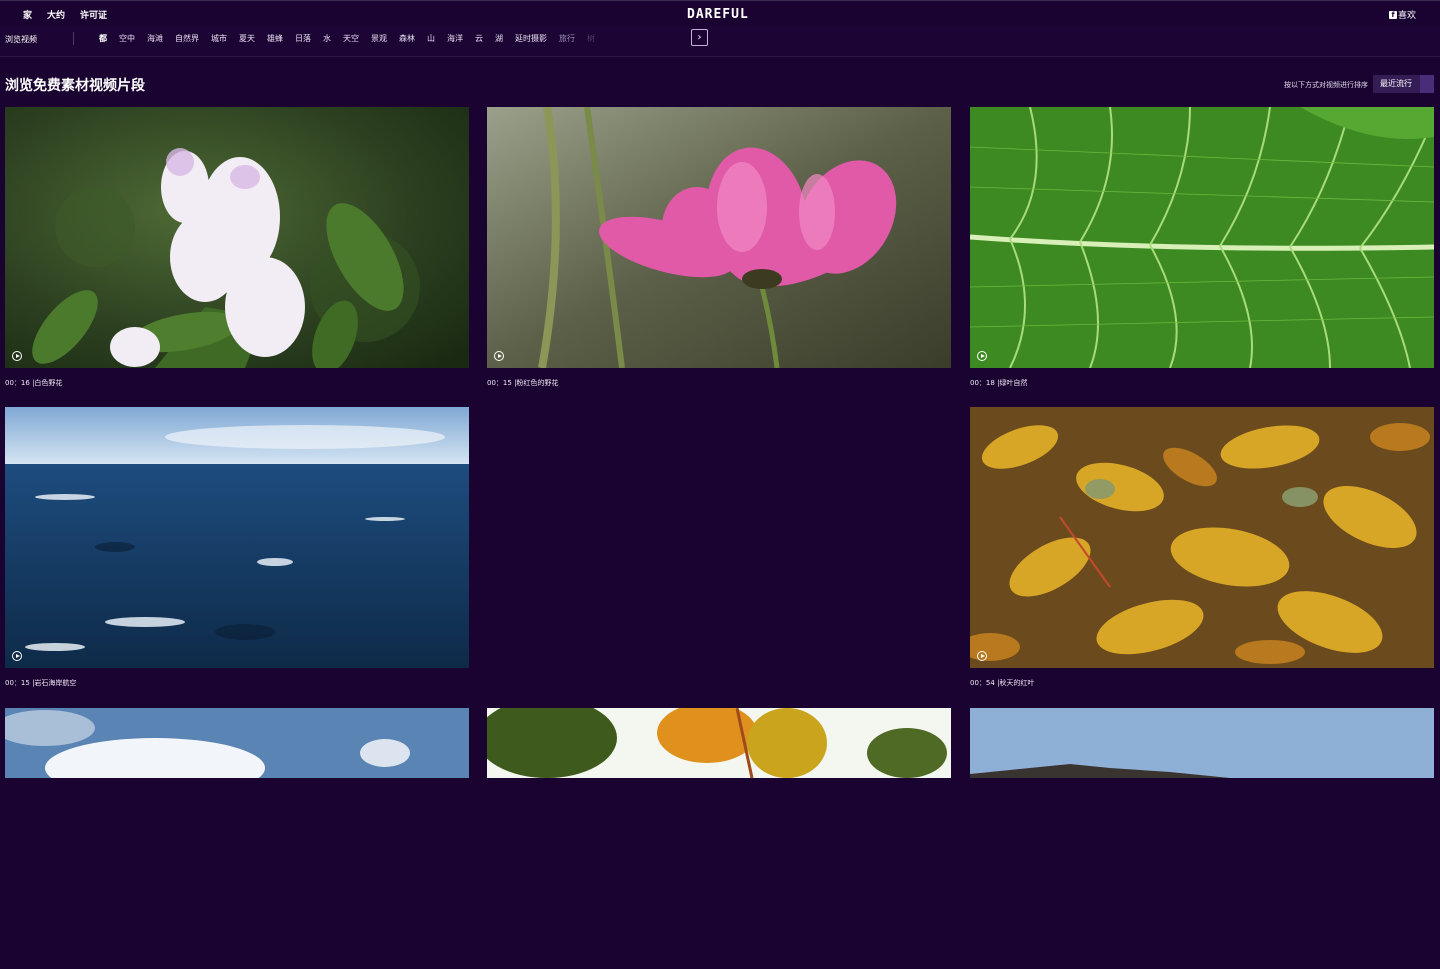  I want to click on category-timelapse: 延时摄影, so click(531, 38).